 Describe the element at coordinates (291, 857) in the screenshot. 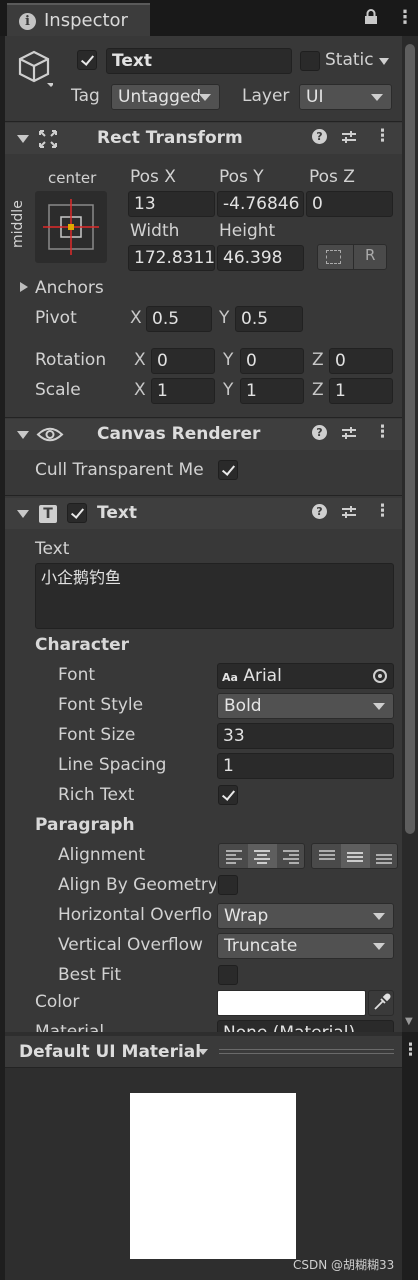

I see `align-right-icon` at that location.